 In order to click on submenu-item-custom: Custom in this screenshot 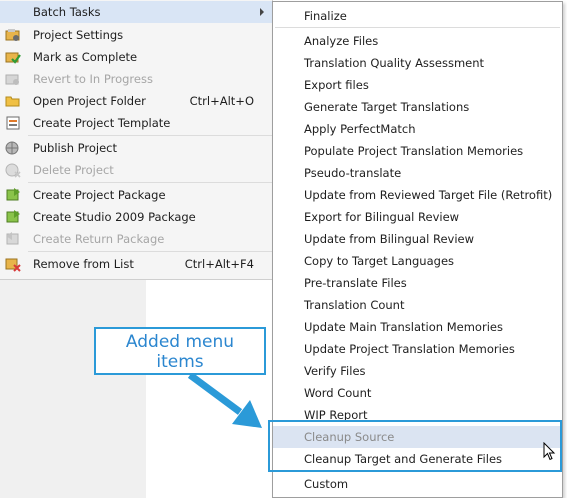, I will do `click(417, 484)`.